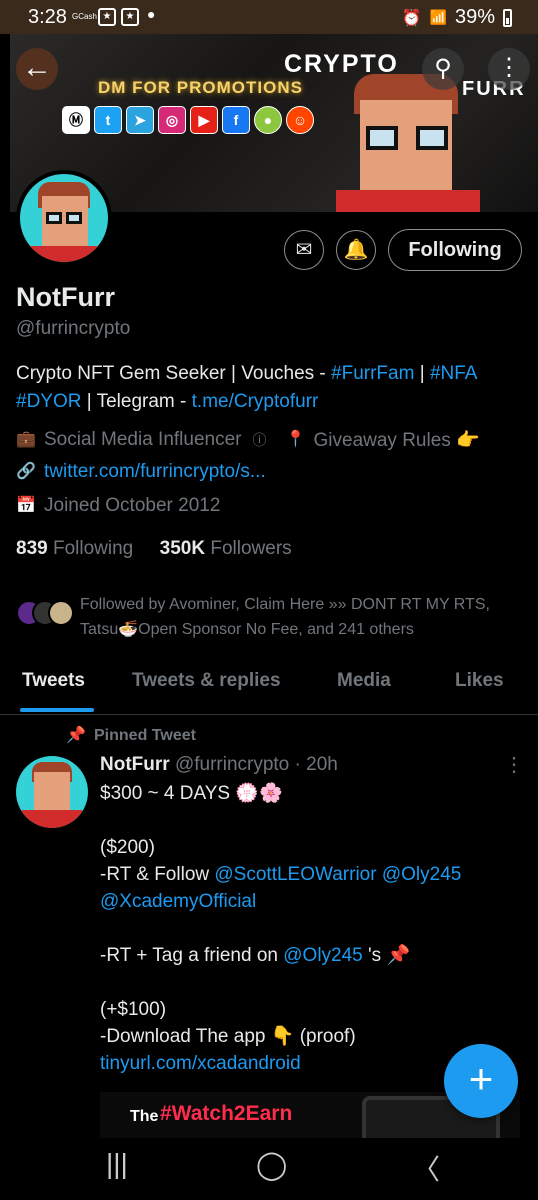 Image resolution: width=538 pixels, height=1200 pixels. What do you see at coordinates (271, 1164) in the screenshot?
I see `home-button: ◯` at bounding box center [271, 1164].